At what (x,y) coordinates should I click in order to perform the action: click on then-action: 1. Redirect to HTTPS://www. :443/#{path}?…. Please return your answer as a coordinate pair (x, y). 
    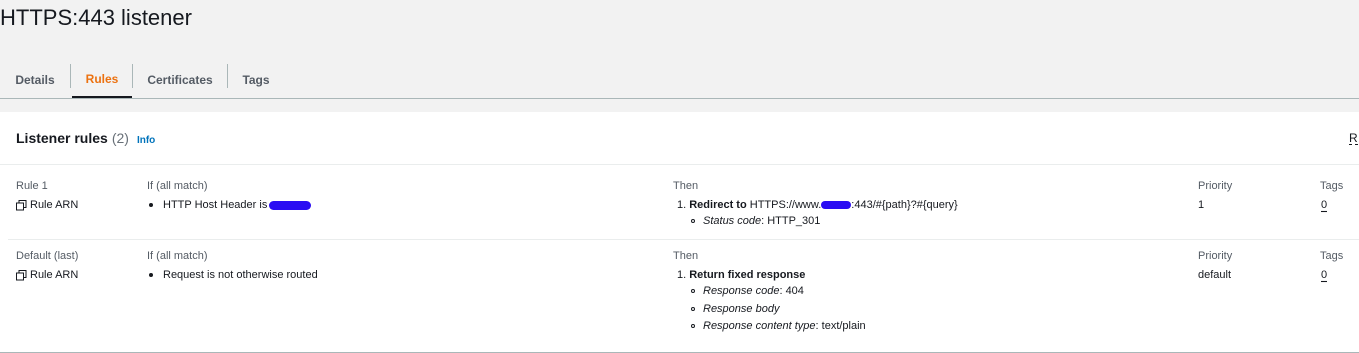
    Looking at the image, I should click on (817, 205).